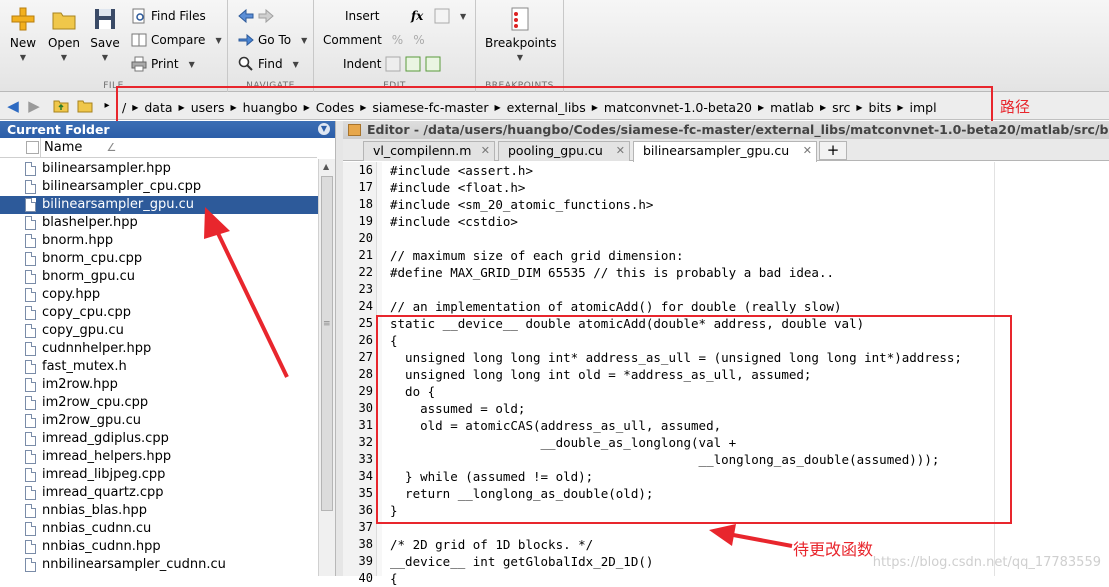 The image size is (1109, 587). What do you see at coordinates (176, 40) in the screenshot?
I see `compare-button: Compare ▼` at bounding box center [176, 40].